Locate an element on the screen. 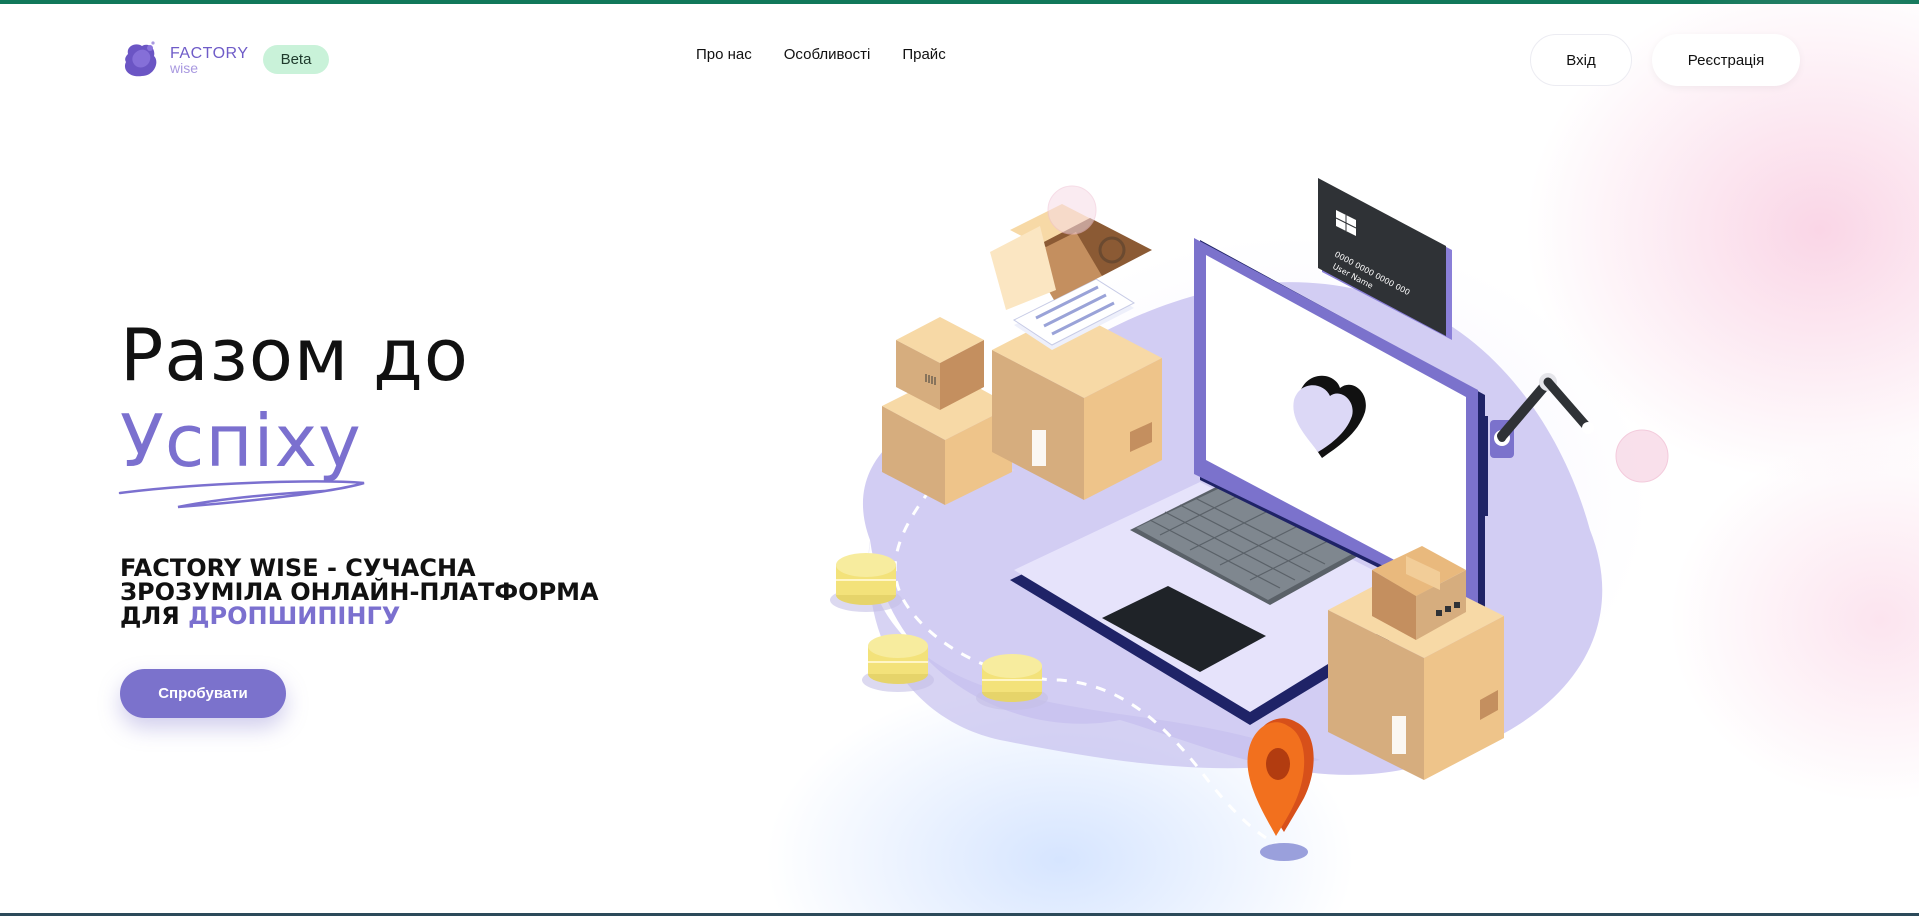 The height and width of the screenshot is (916, 1919). hero-title: Разом до Успіху is located at coordinates (400, 398).